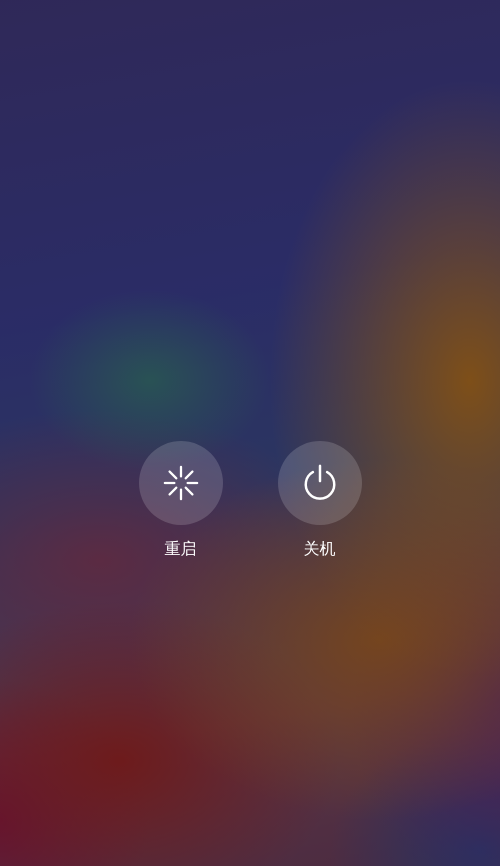 This screenshot has height=866, width=500. Describe the element at coordinates (181, 483) in the screenshot. I see `loading-icon` at that location.